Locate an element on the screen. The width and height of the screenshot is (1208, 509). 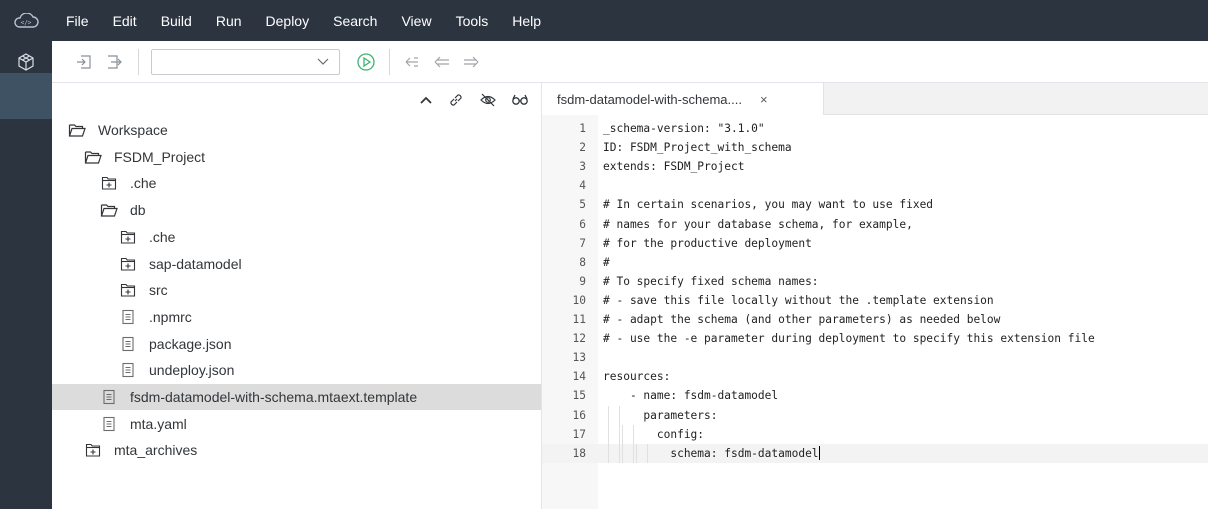
code-line: 3 extends: FSDM_Project is located at coordinates (875, 166).